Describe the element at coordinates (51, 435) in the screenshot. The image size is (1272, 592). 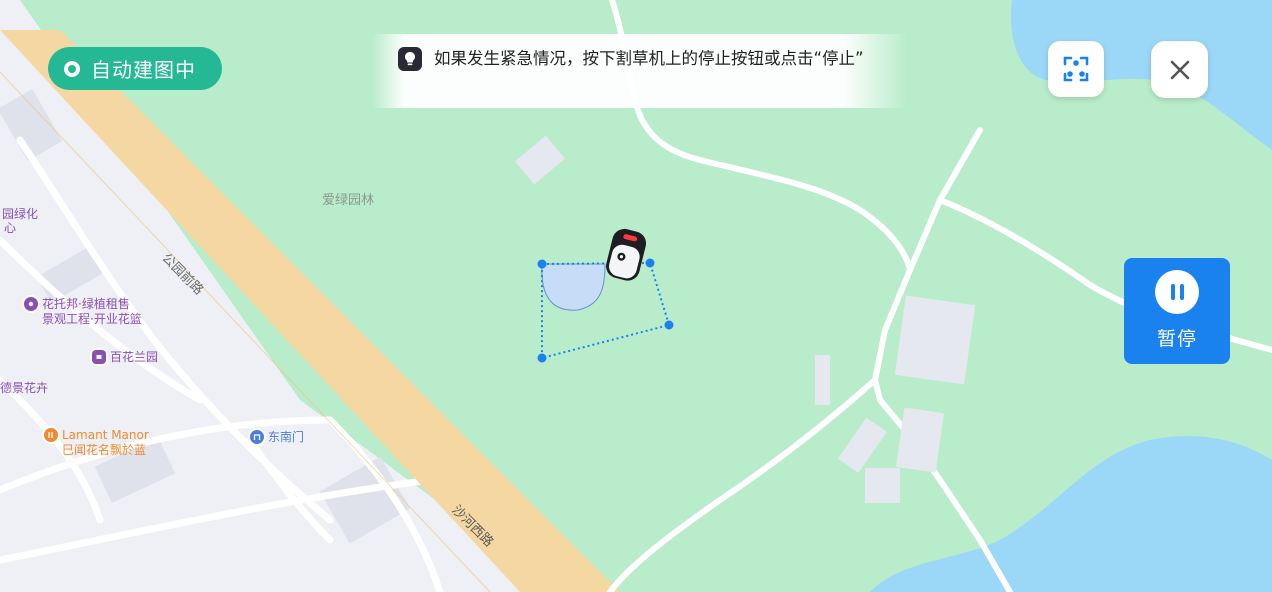
I see `food-pin-icon` at that location.